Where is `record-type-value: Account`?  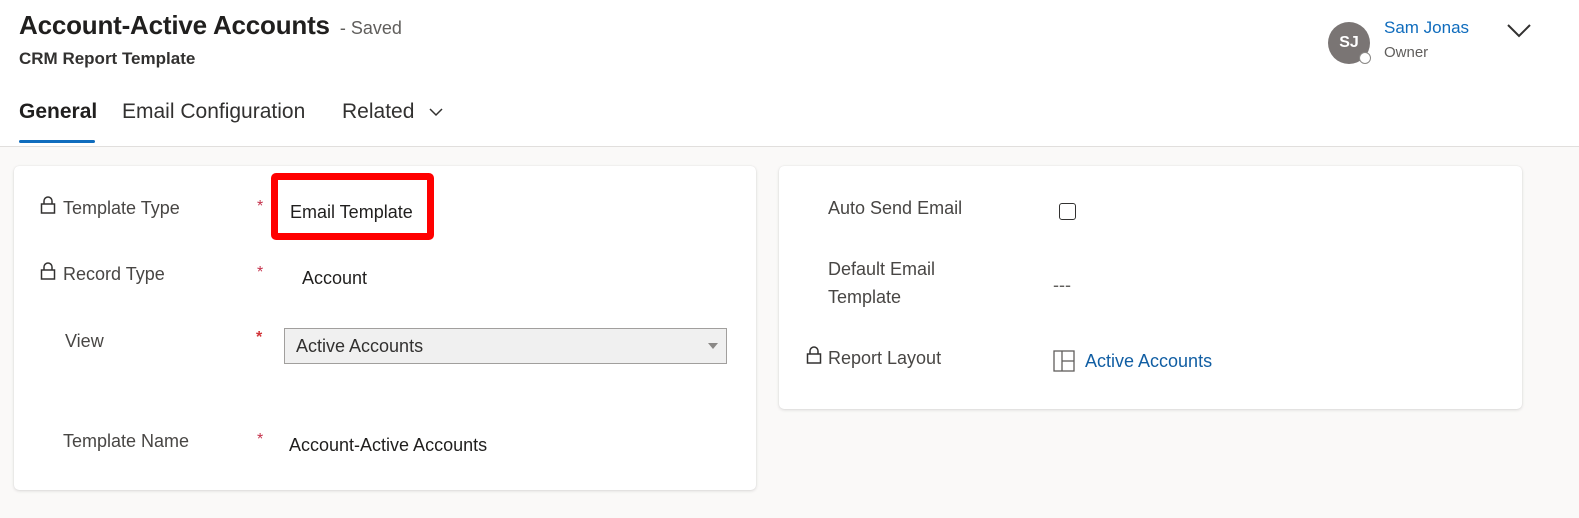
record-type-value: Account is located at coordinates (334, 278).